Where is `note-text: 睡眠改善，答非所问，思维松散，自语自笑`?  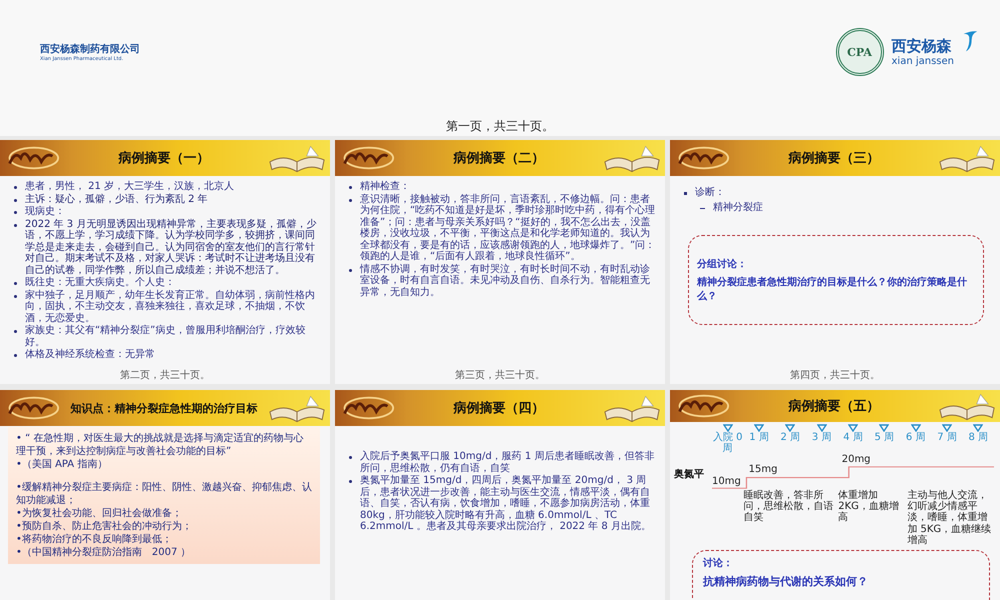
note-text: 睡眠改善，答非所问，思维松散，自语自笑 is located at coordinates (789, 508).